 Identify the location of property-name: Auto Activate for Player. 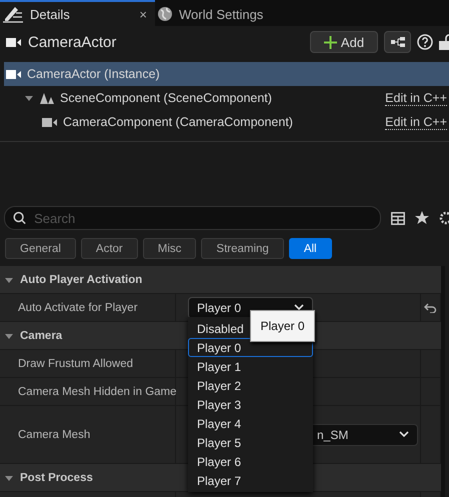
(78, 308).